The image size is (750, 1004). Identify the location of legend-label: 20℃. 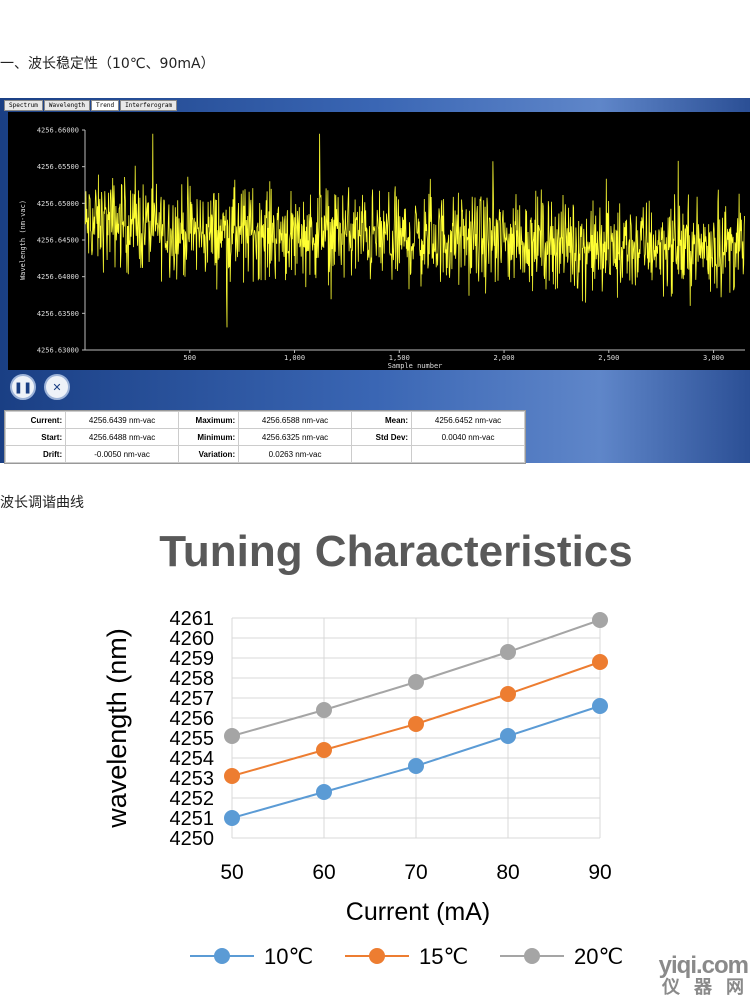
(598, 956).